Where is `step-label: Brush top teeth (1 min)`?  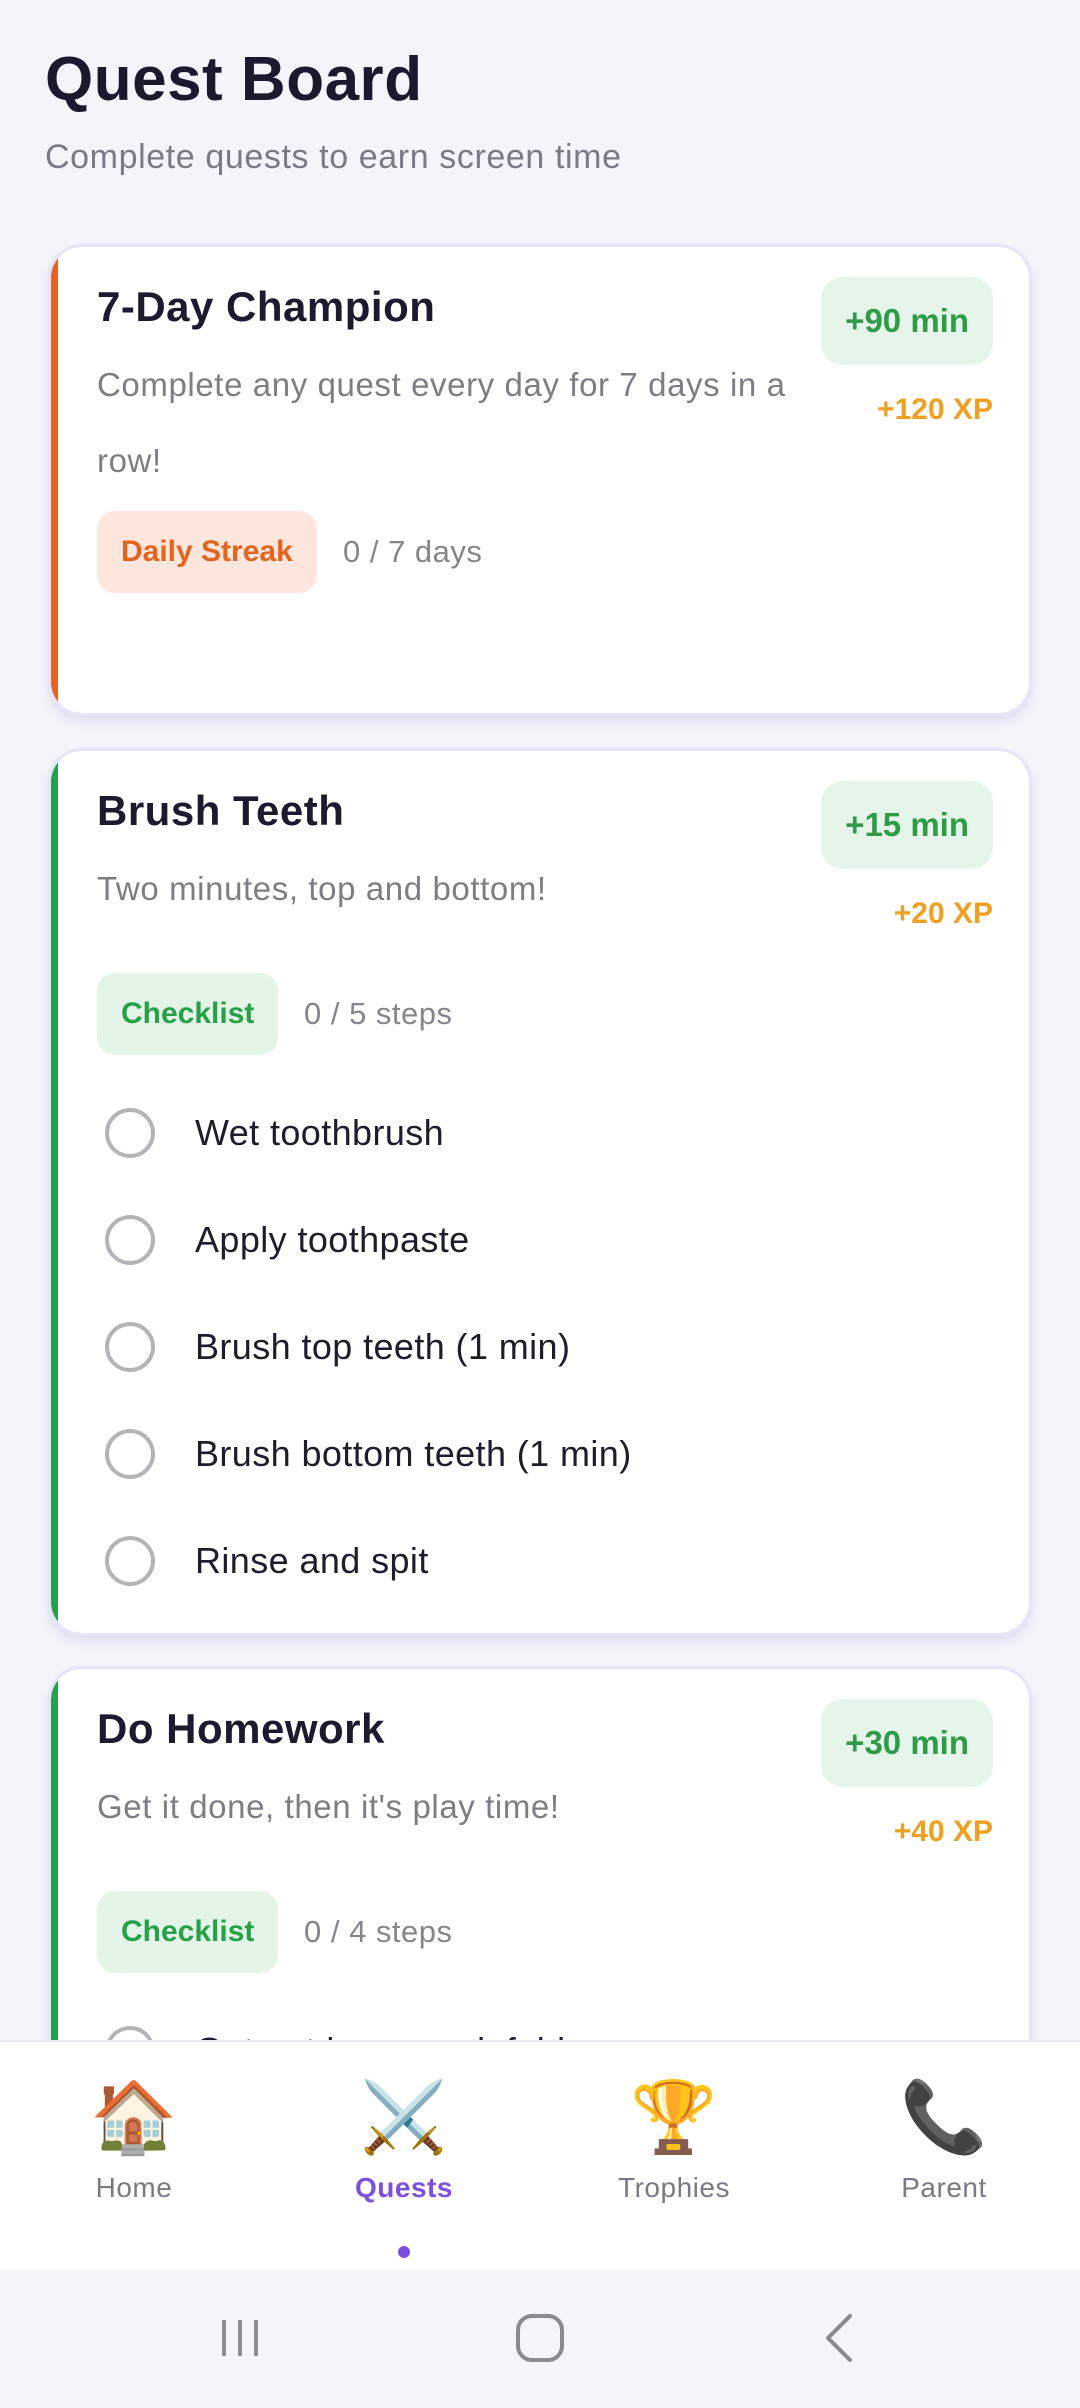
step-label: Brush top teeth (1 min) is located at coordinates (383, 1346).